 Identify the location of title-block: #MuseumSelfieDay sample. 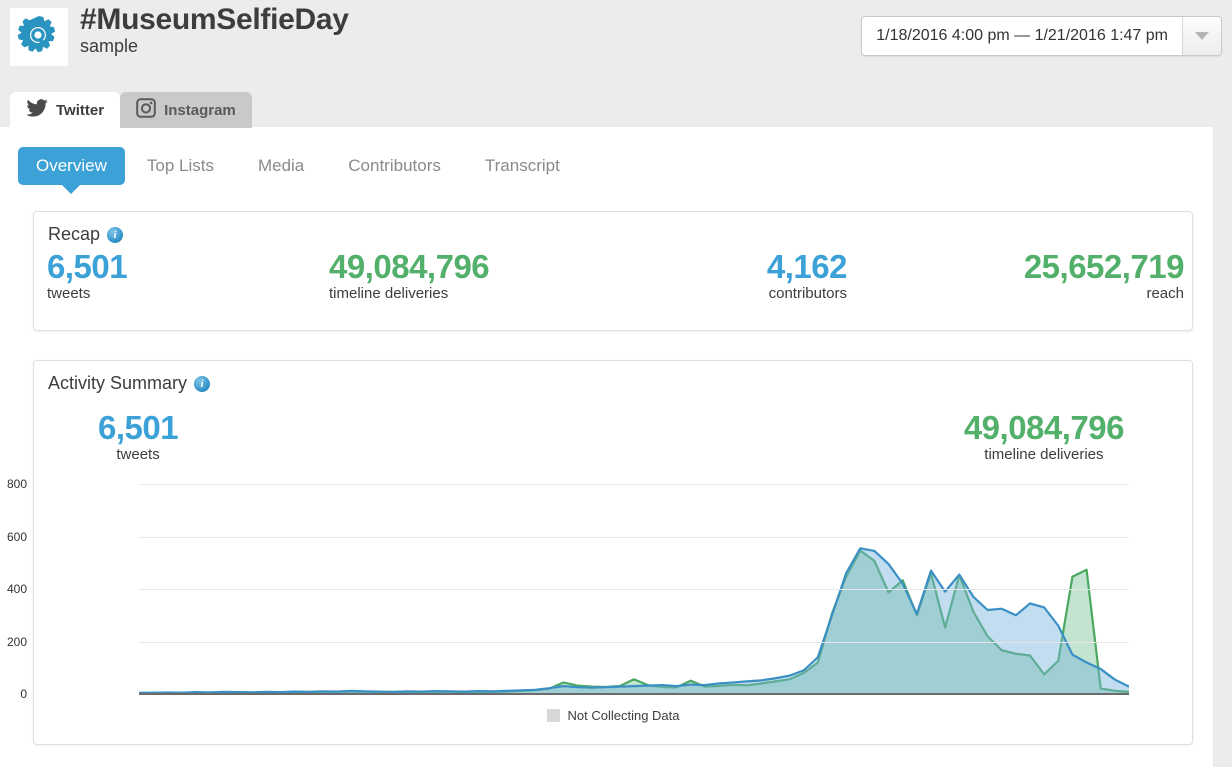
(214, 30).